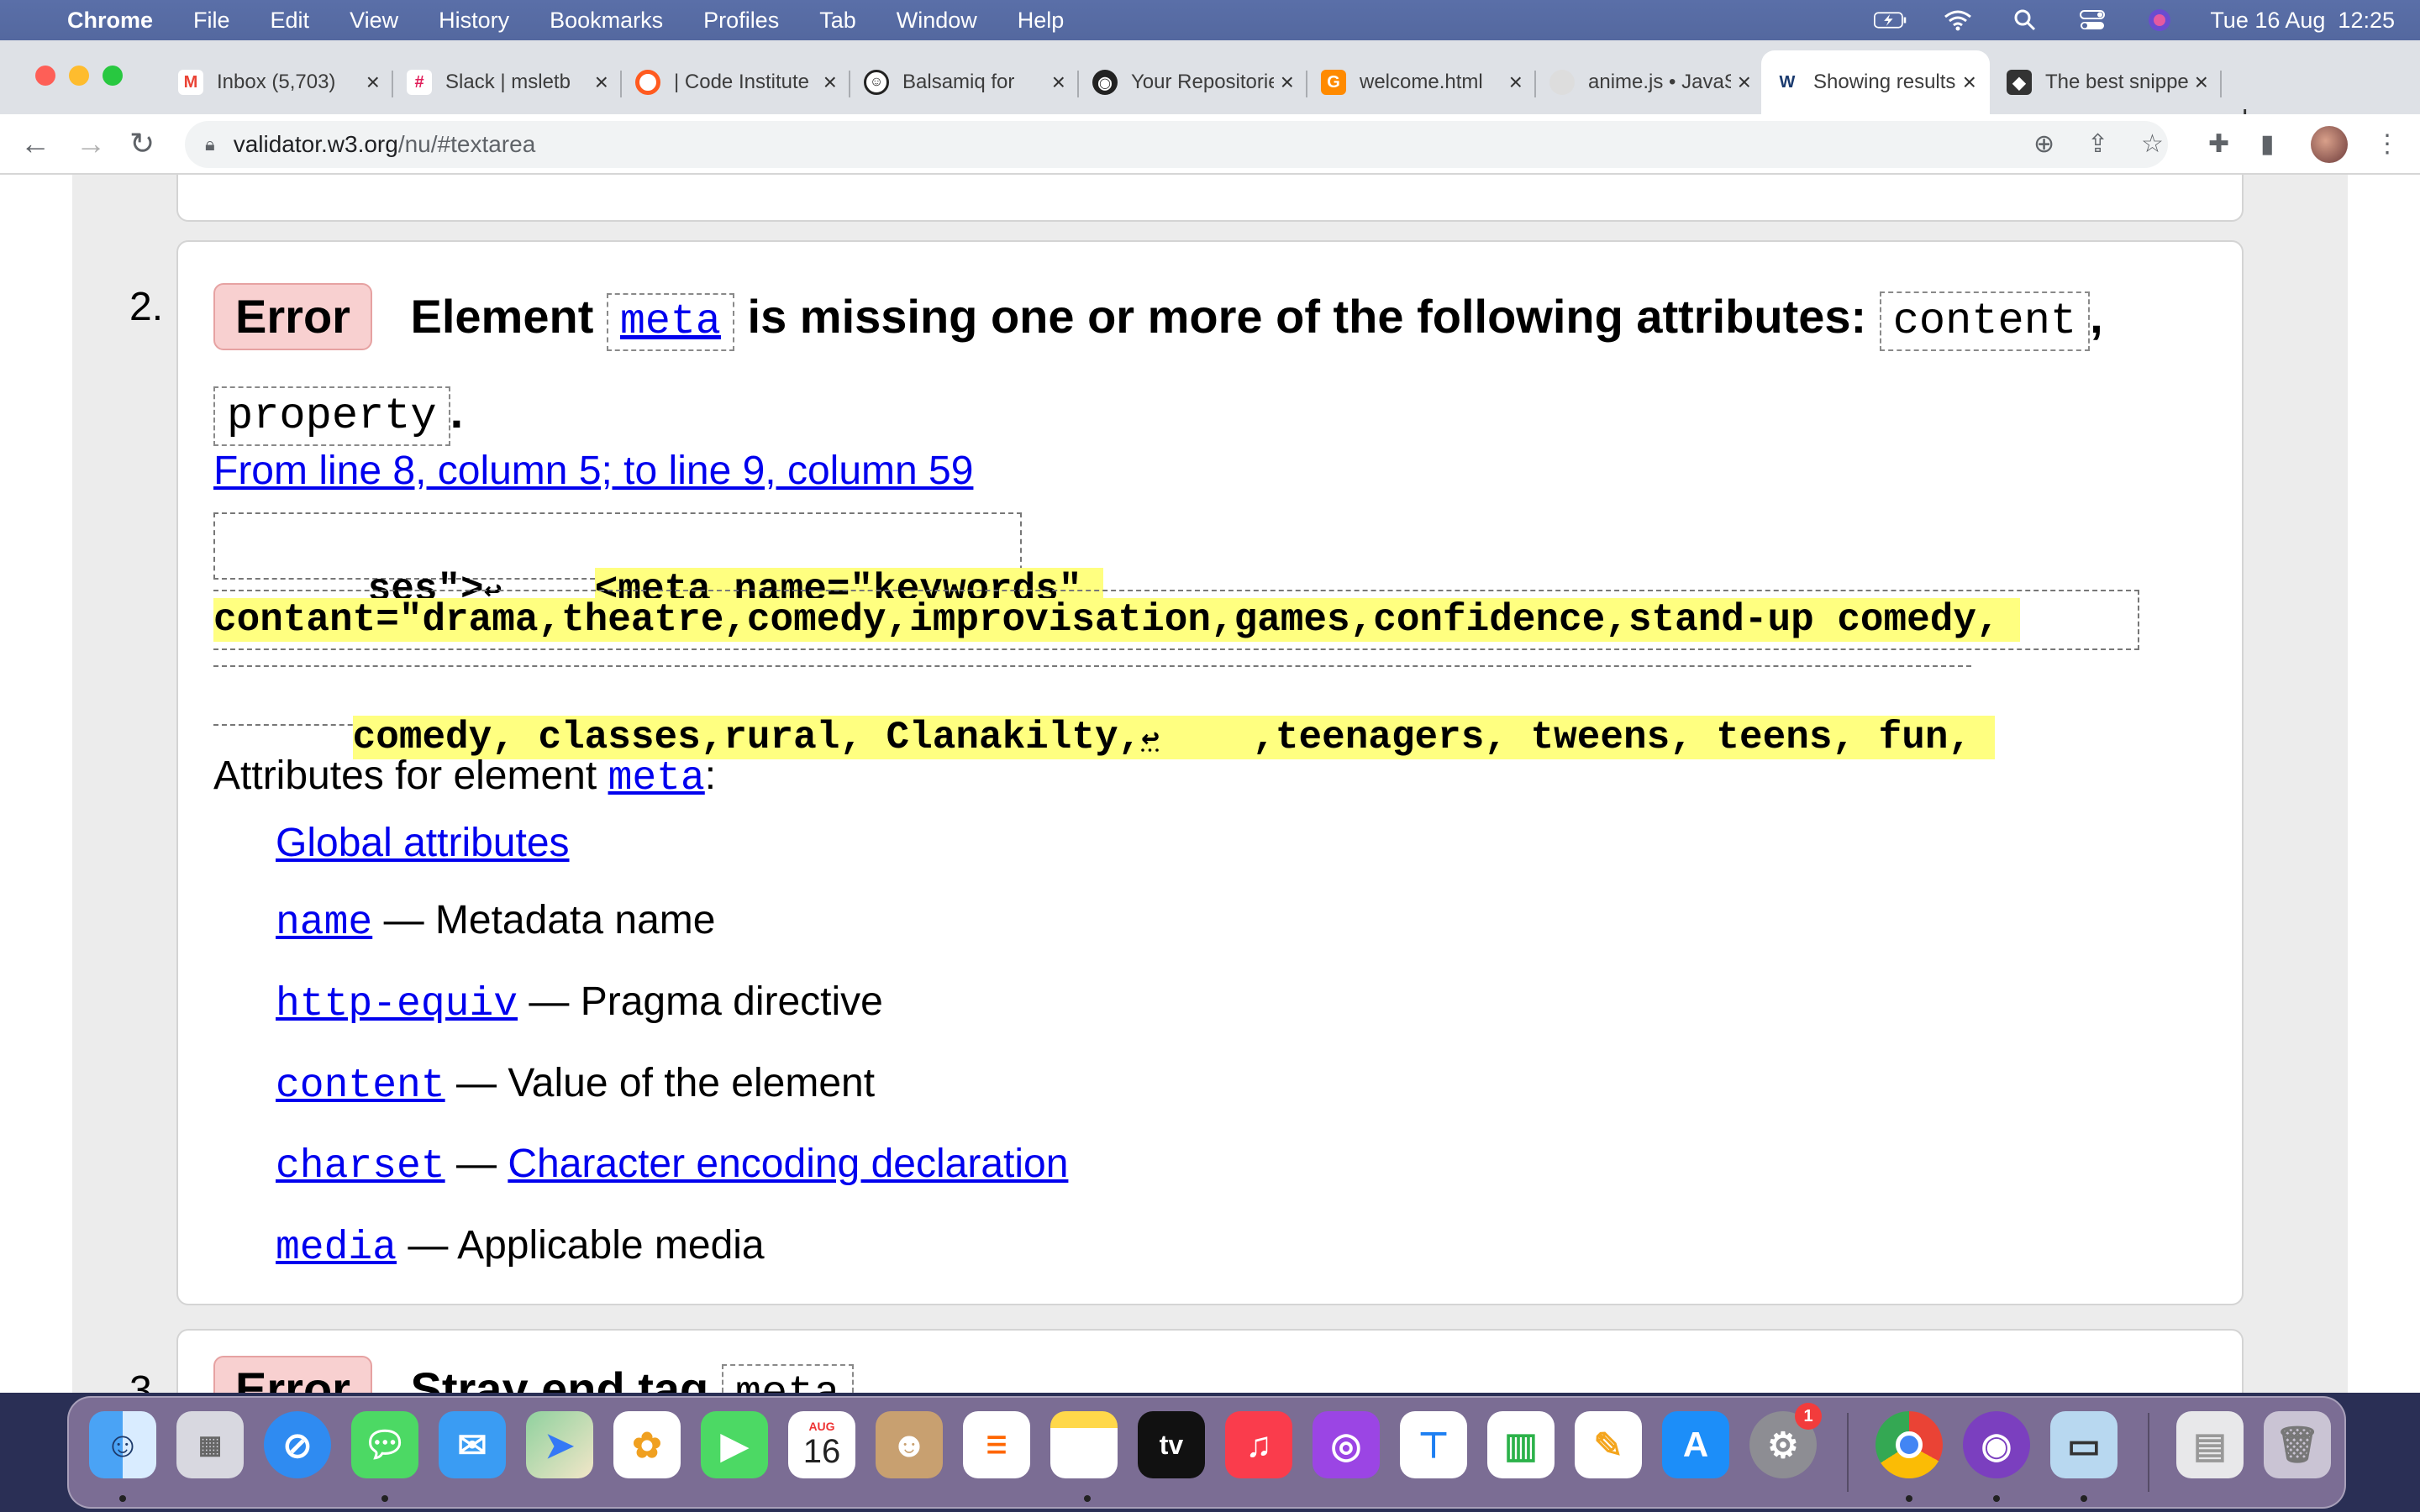  Describe the element at coordinates (1875, 82) in the screenshot. I see `tab-validator-active: W Showing results ×` at that location.